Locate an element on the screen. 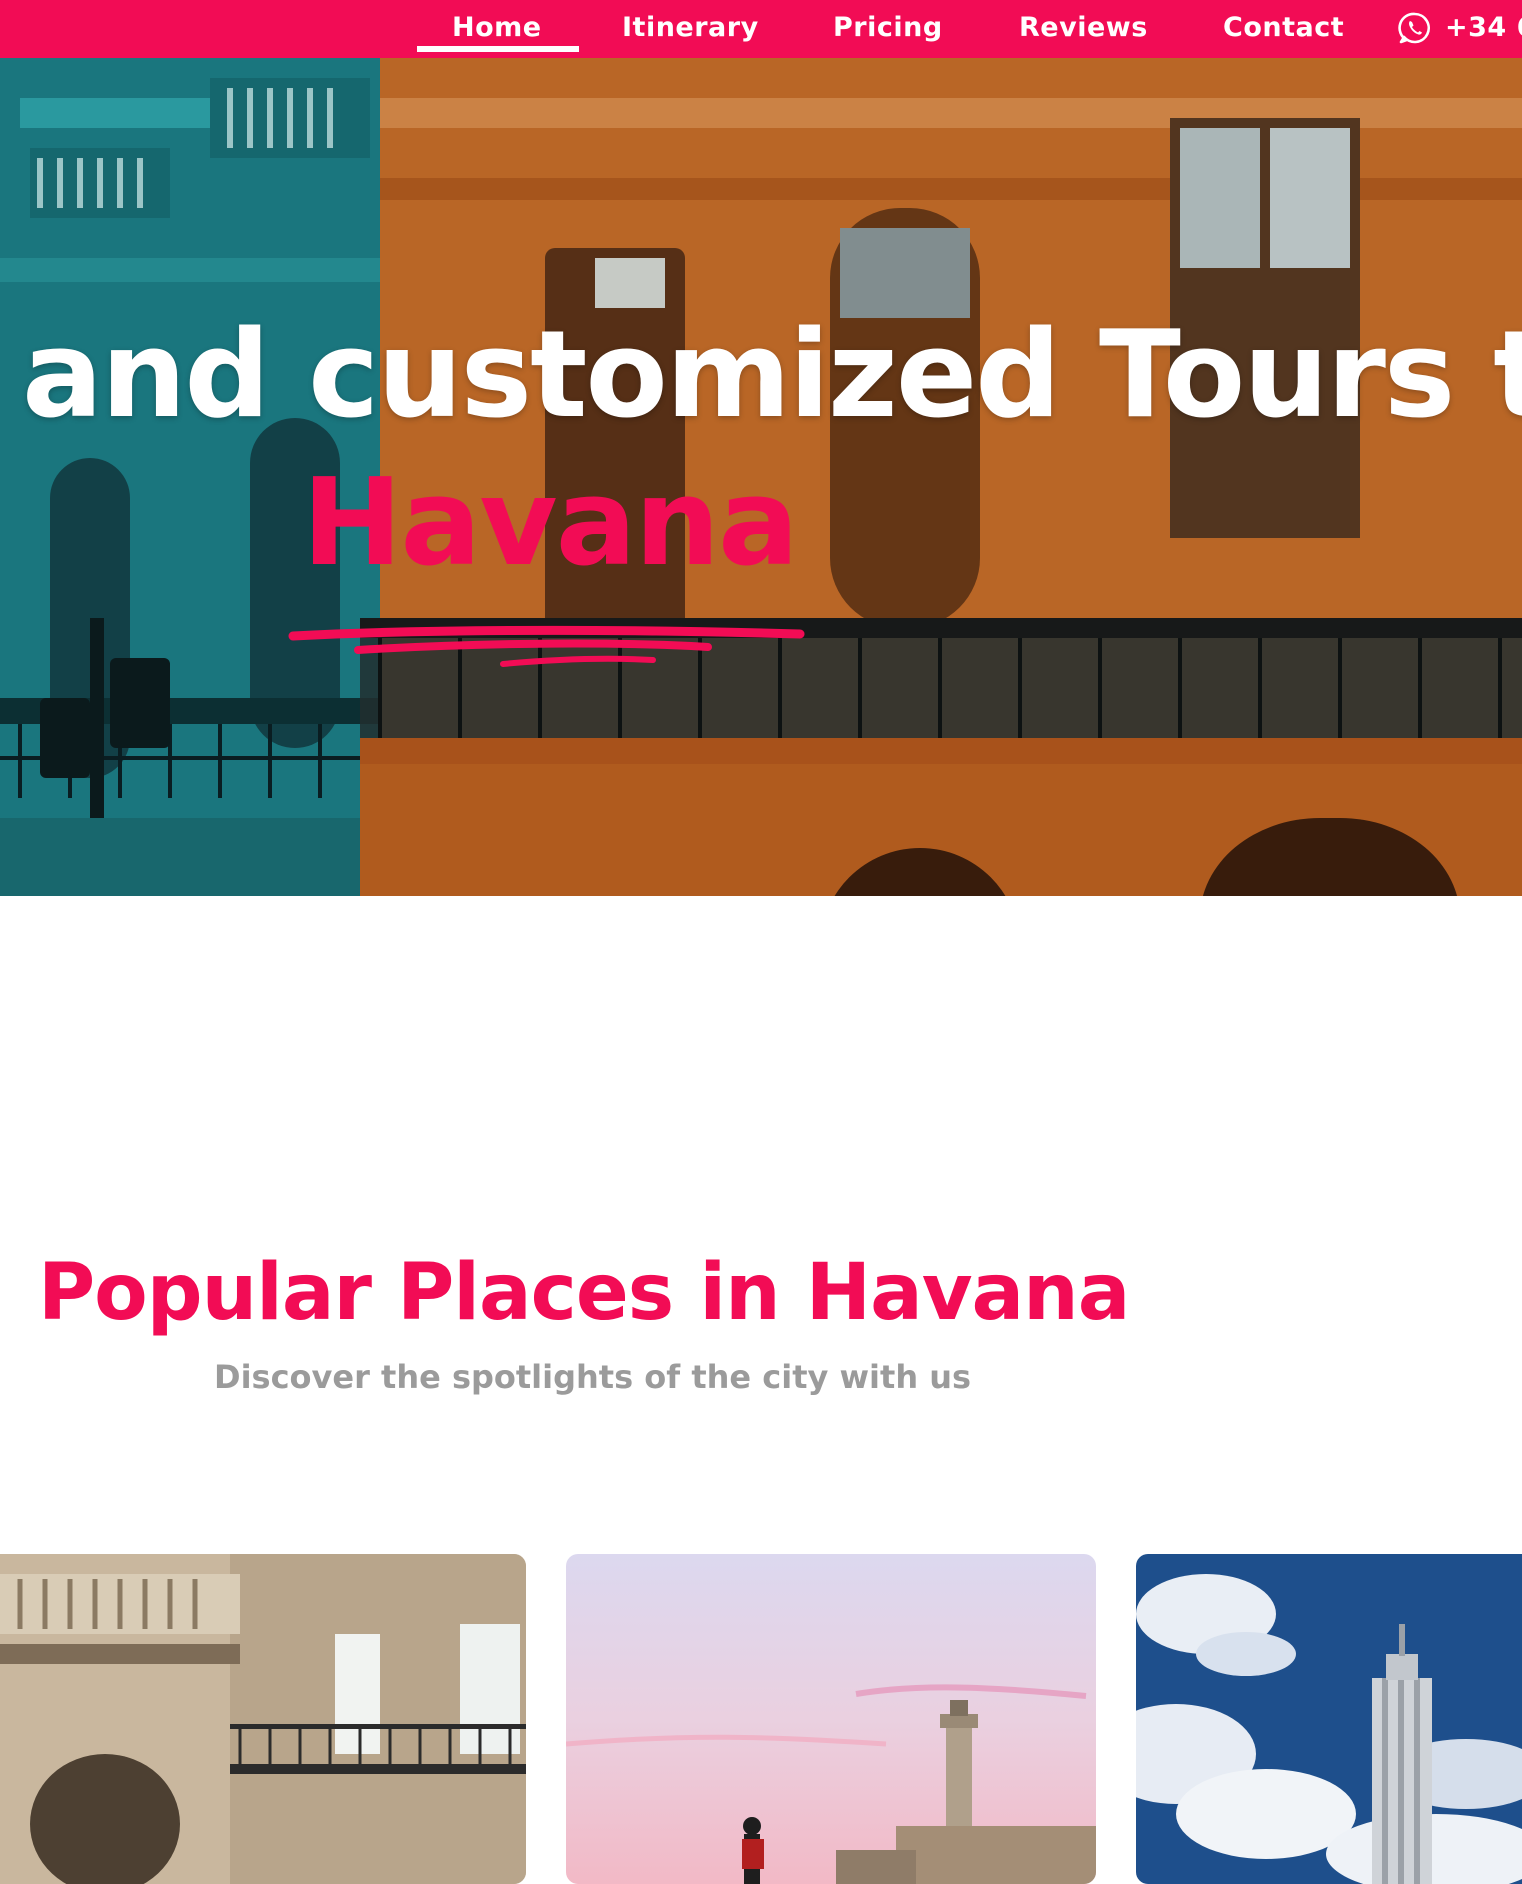 The height and width of the screenshot is (1884, 1522). place-image-old-havana is located at coordinates (263, 1719).